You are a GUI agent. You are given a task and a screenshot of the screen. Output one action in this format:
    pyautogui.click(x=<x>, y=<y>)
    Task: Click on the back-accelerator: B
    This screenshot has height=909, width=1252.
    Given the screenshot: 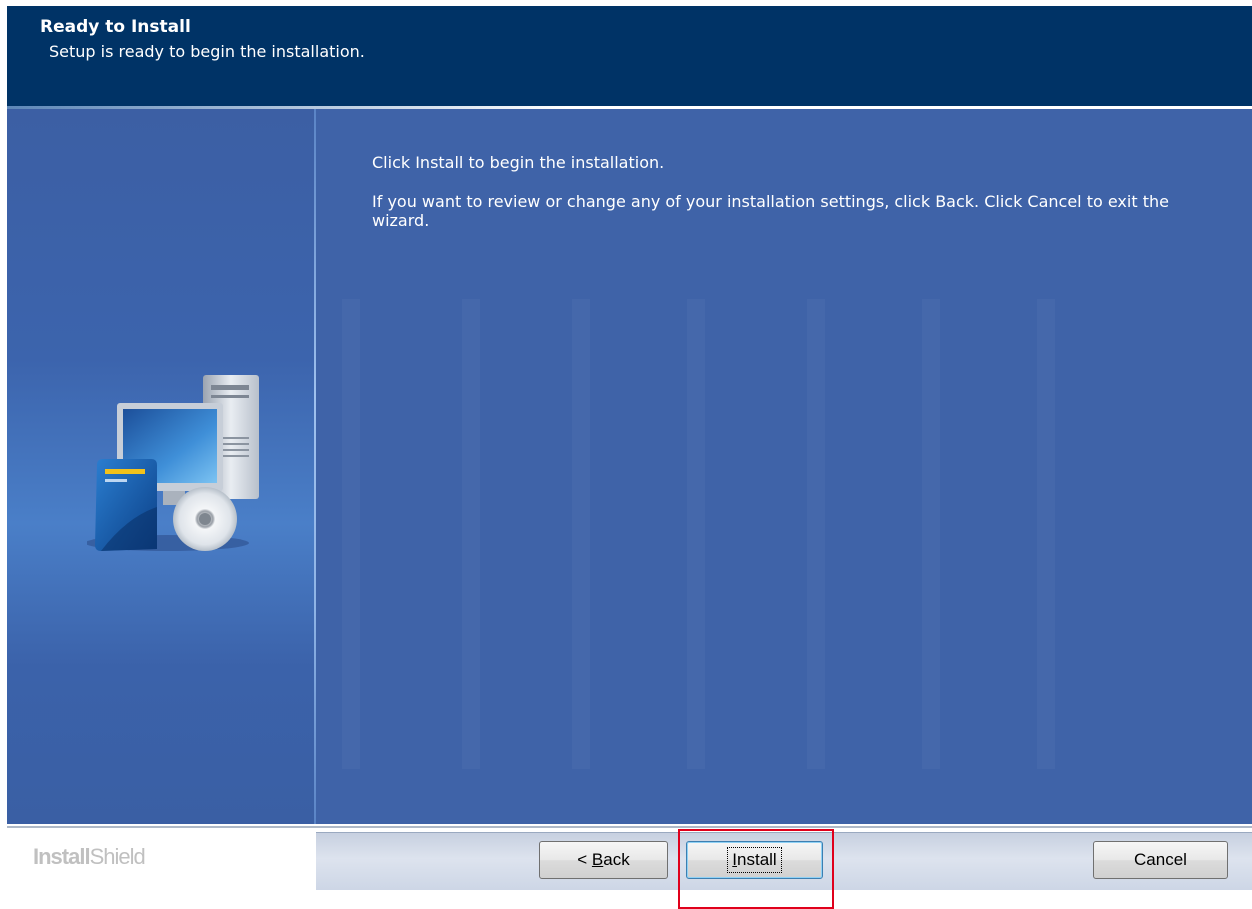 What is the action you would take?
    pyautogui.click(x=597, y=859)
    